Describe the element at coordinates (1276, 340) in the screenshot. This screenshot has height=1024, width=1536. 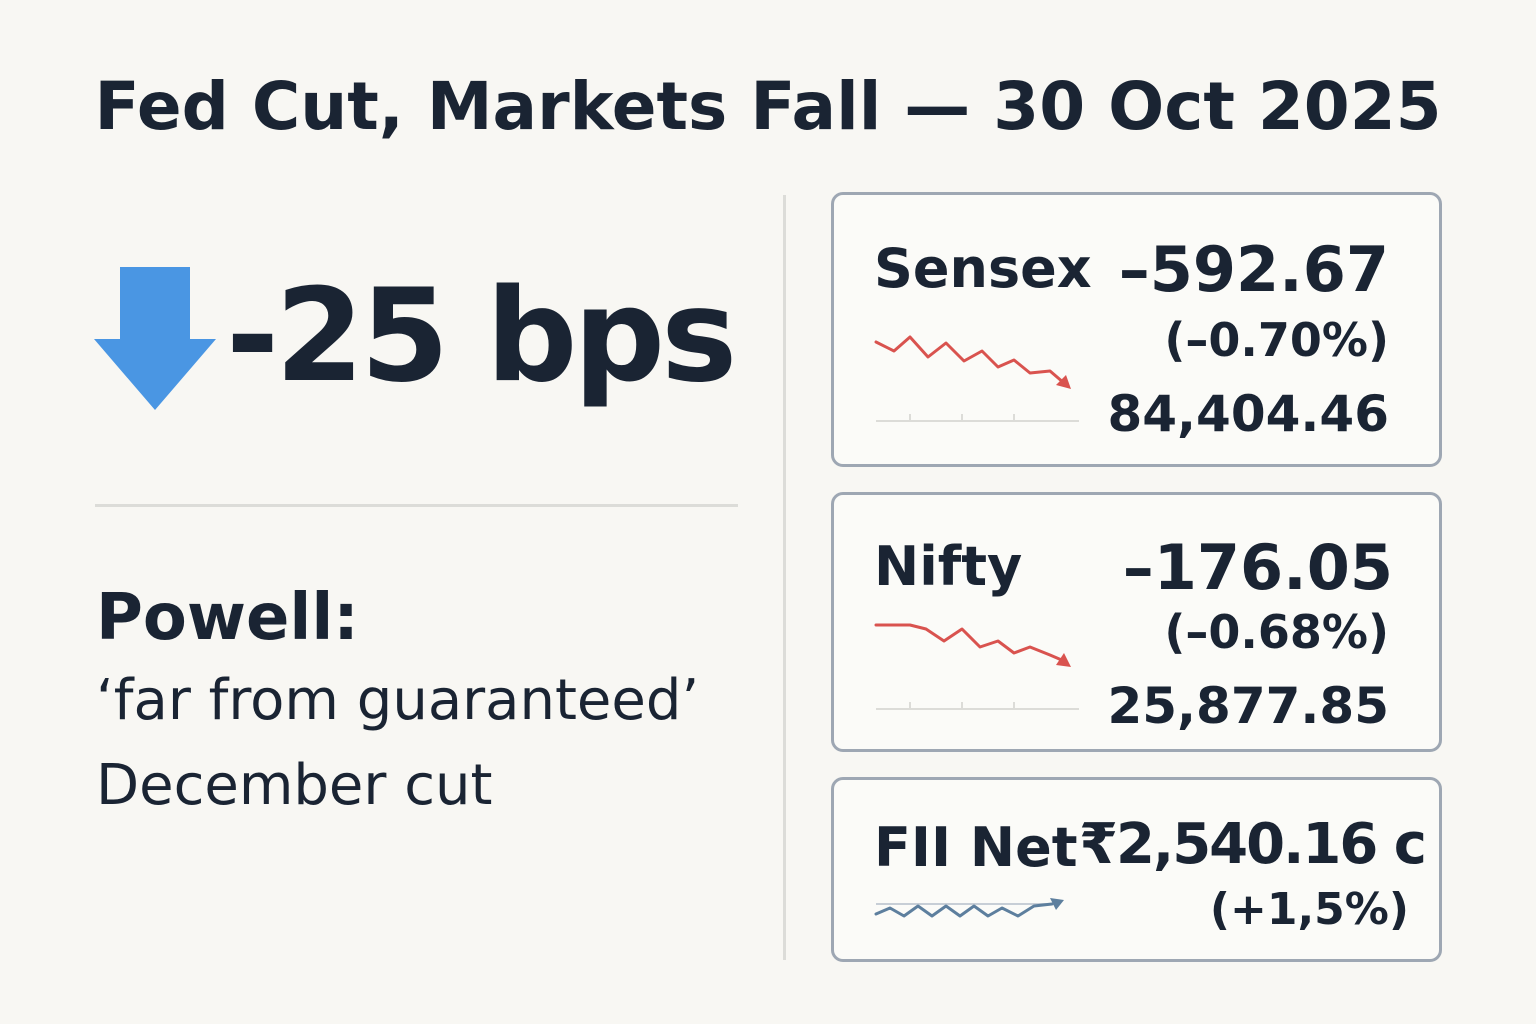
I see `sensex-percent: (–0.70%)` at that location.